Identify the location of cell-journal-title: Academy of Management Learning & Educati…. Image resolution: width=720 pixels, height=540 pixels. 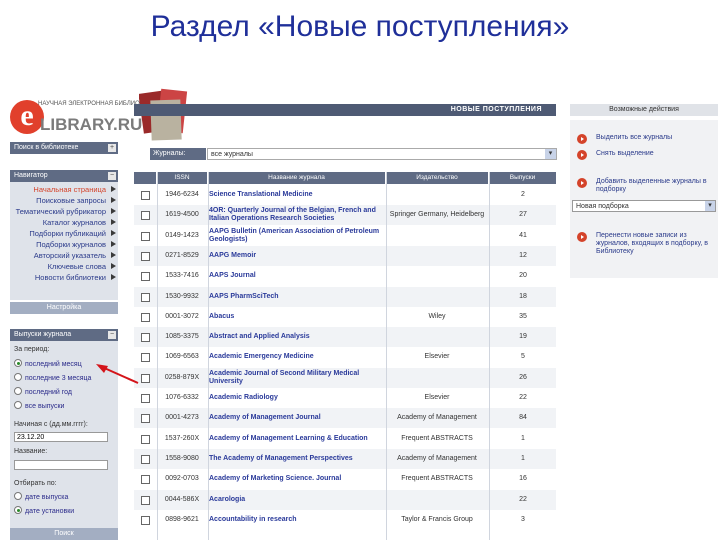
(296, 439).